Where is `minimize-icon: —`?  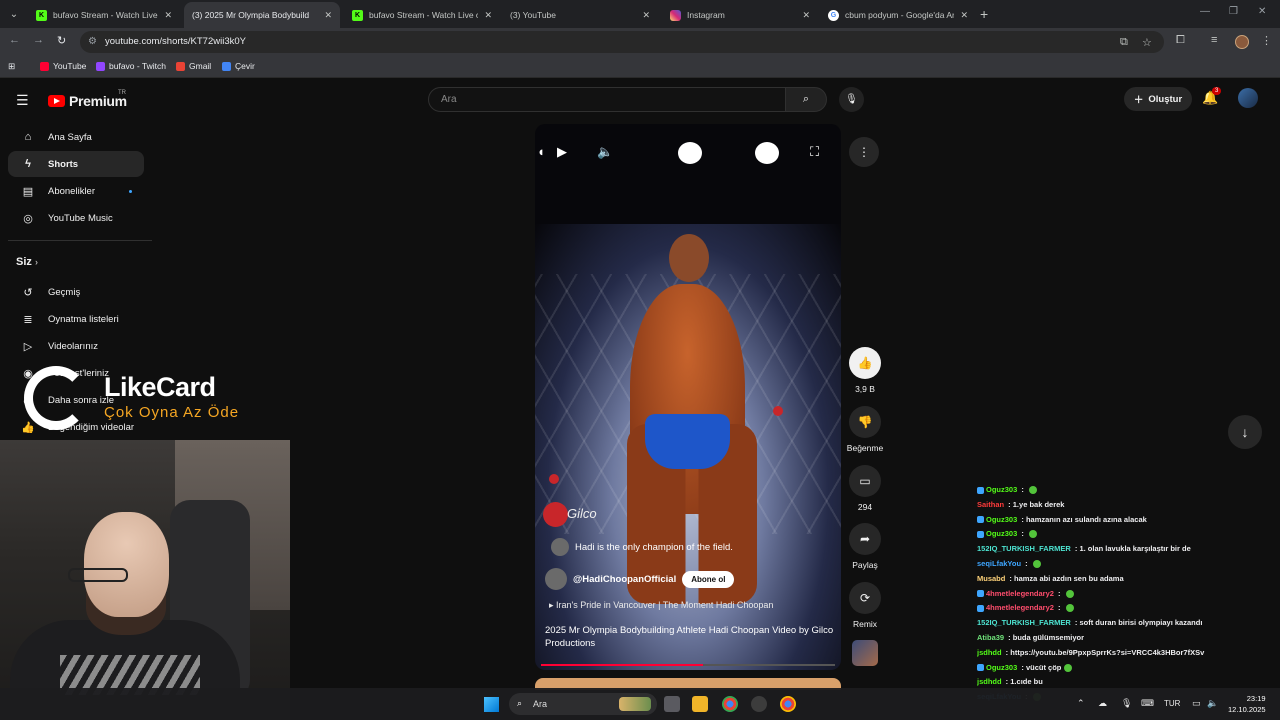
minimize-icon: — is located at coordinates (1205, 11).